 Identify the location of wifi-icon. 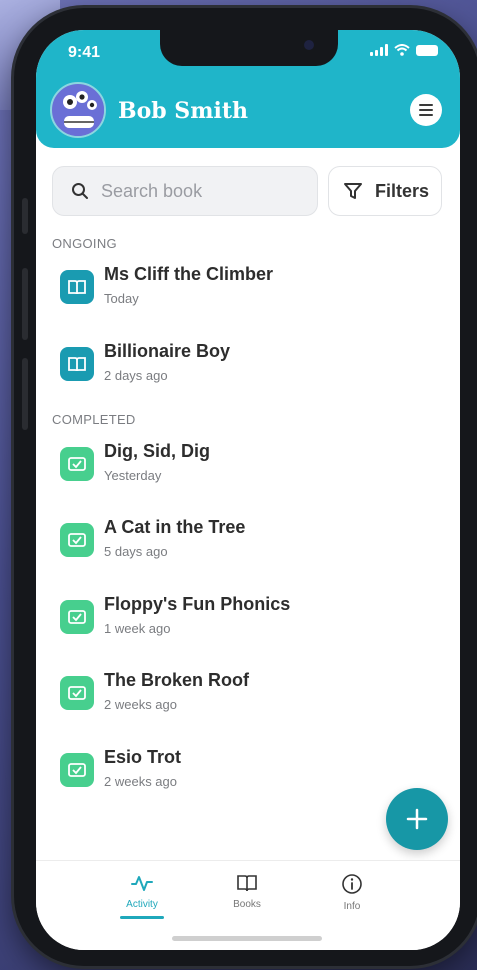
(402, 50).